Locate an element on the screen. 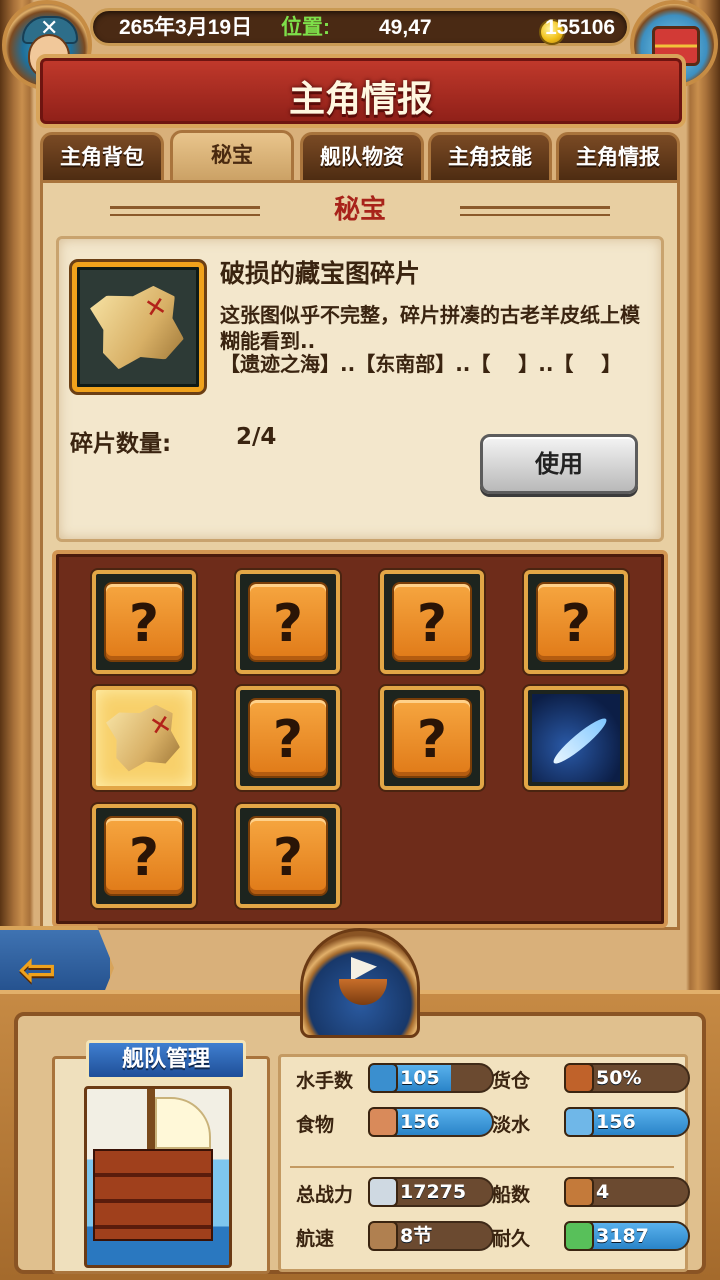 This screenshot has height=1280, width=720. galleon-ship-icon is located at coordinates (158, 1177).